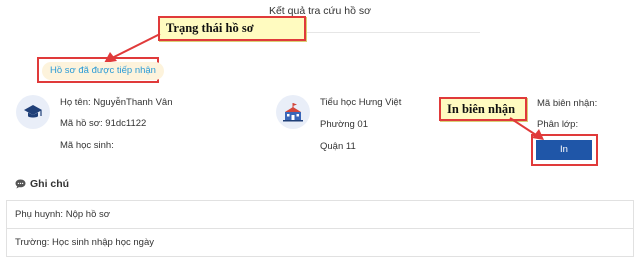 This screenshot has width=640, height=265. I want to click on school-district: Quận 11, so click(338, 146).